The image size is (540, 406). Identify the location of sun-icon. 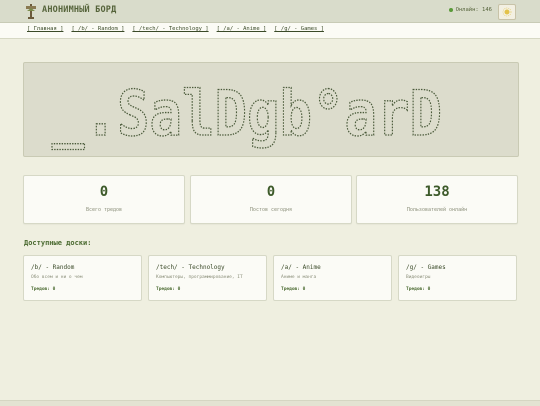
(507, 12).